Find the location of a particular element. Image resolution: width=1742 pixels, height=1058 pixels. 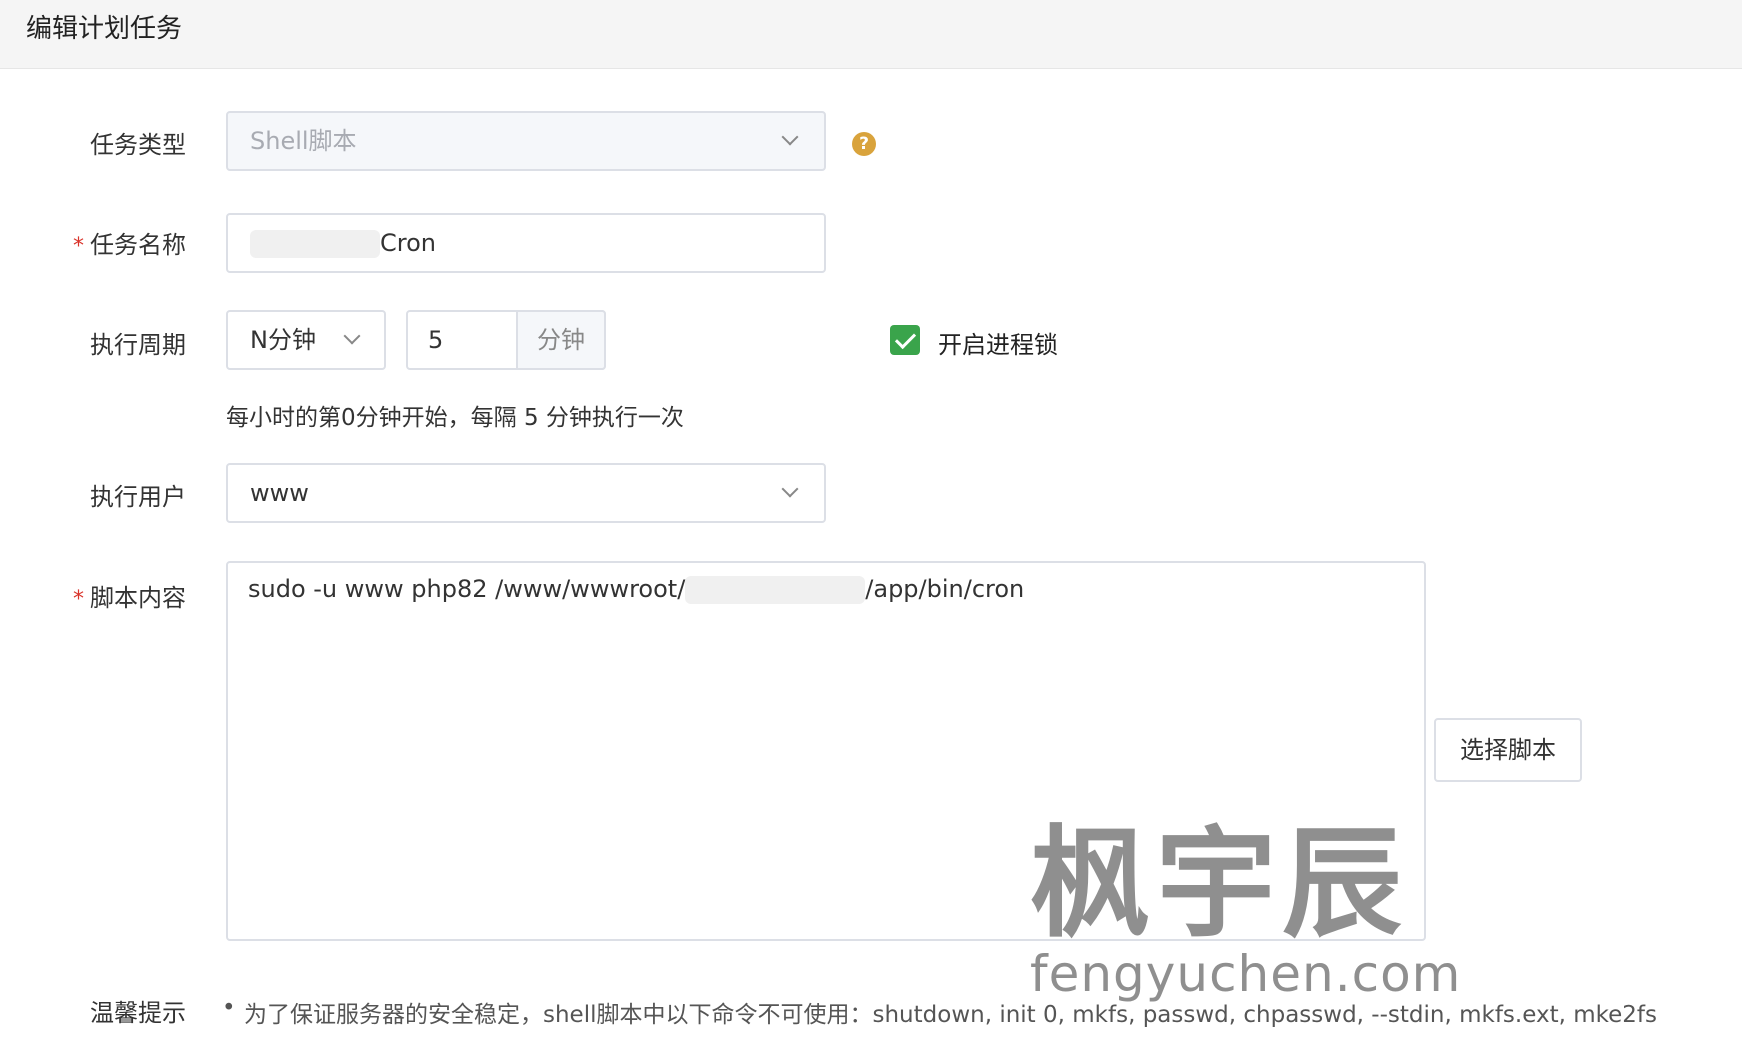

task-name-label: * 任务名称 is located at coordinates (129, 245).